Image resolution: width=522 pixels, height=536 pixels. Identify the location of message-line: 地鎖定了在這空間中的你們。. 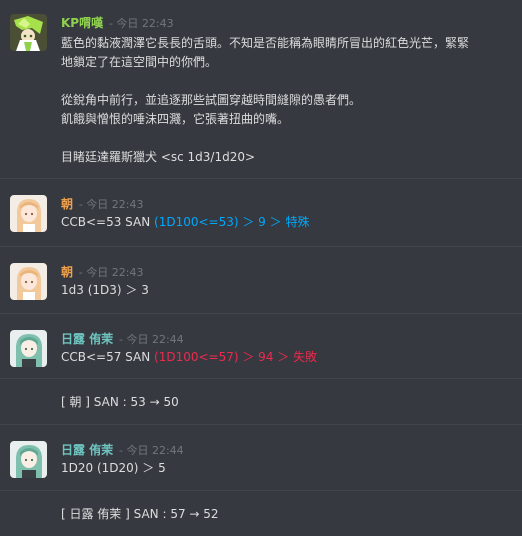
(139, 62).